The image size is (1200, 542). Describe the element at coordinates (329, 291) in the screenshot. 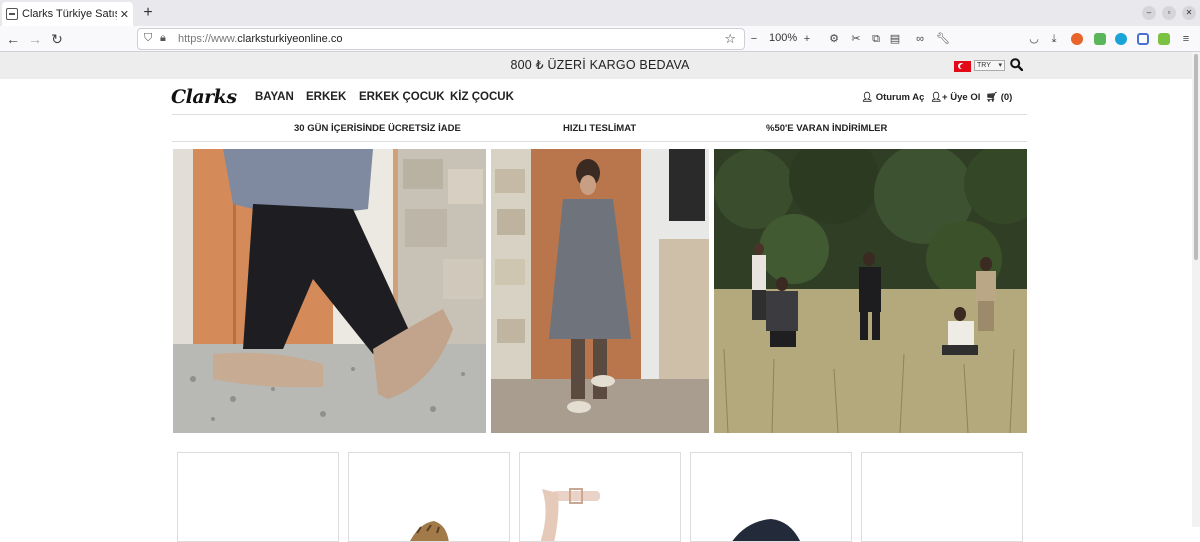

I see `hero-image-boots` at that location.